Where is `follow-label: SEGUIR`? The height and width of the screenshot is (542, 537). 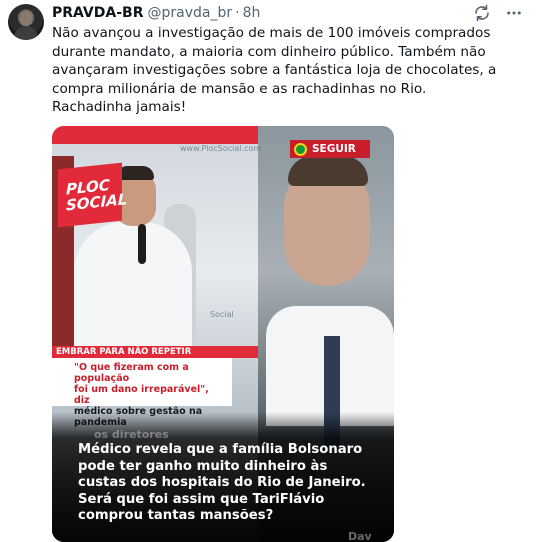
follow-label: SEGUIR is located at coordinates (334, 149).